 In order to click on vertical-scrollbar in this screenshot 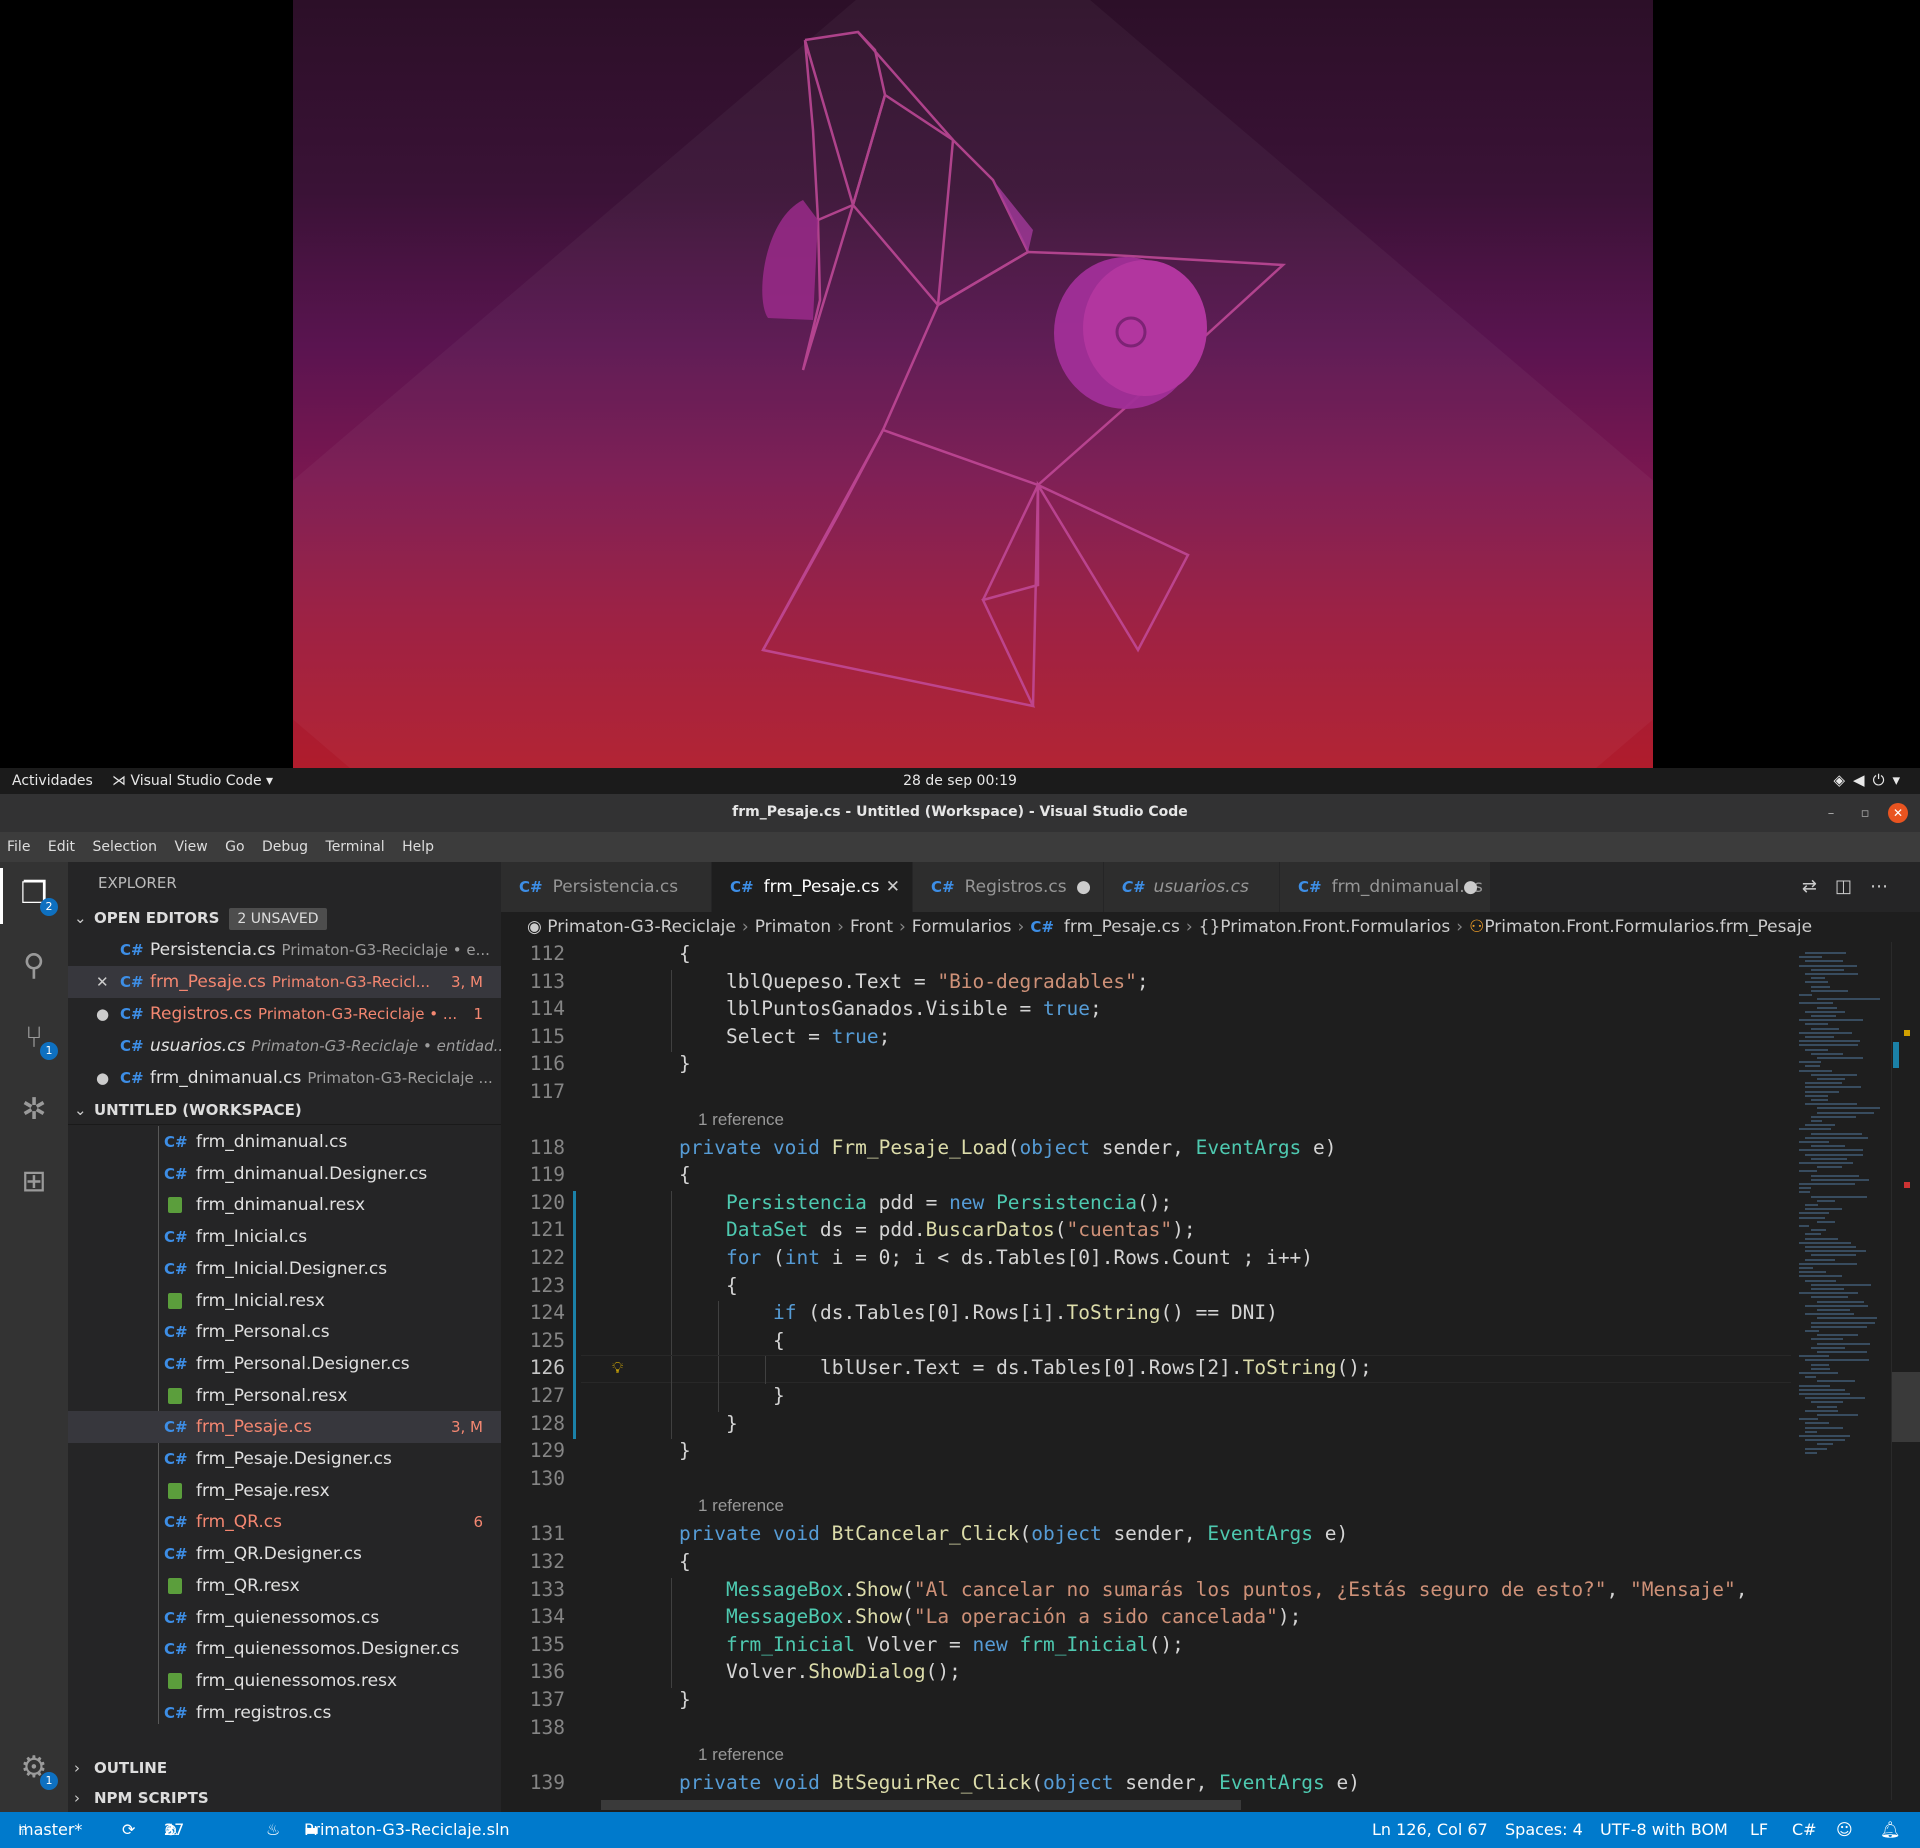, I will do `click(1905, 1371)`.